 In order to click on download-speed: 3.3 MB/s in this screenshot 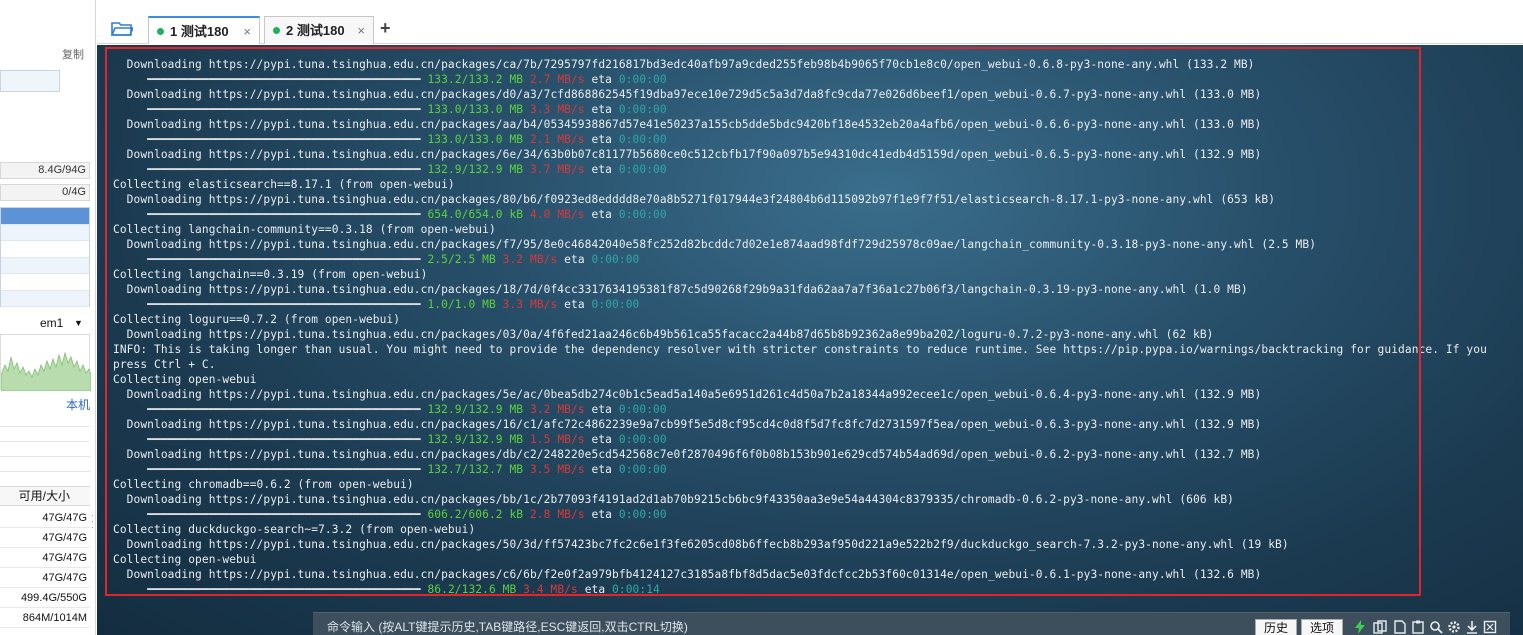, I will do `click(530, 304)`.